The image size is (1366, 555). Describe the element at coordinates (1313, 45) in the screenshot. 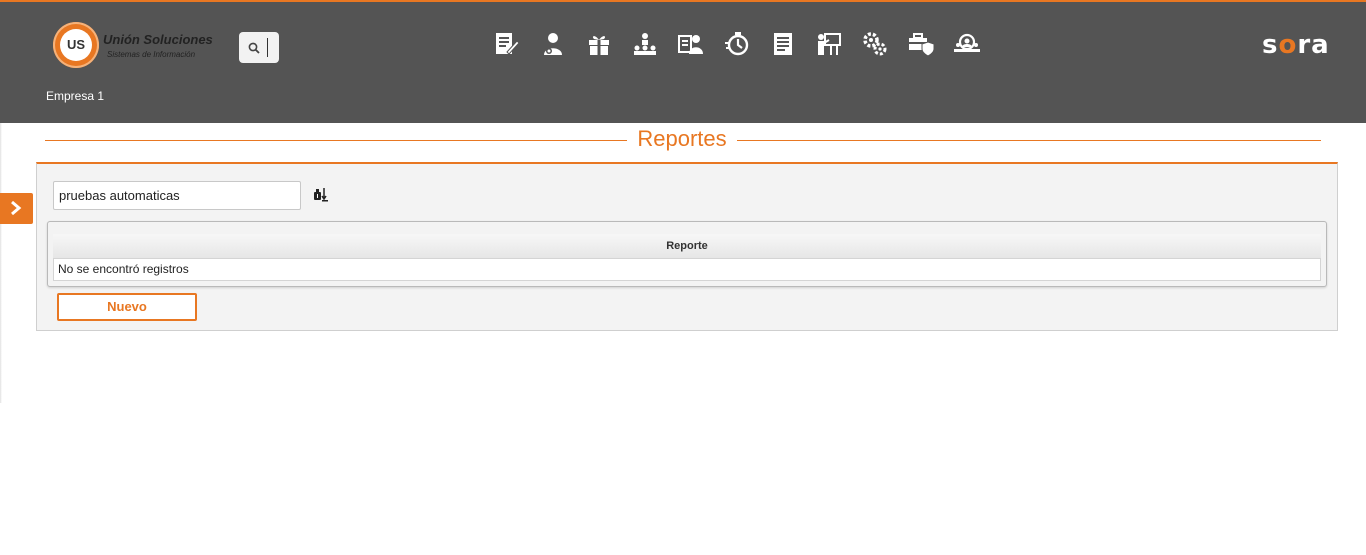

I see `brand-suffix: ra` at that location.